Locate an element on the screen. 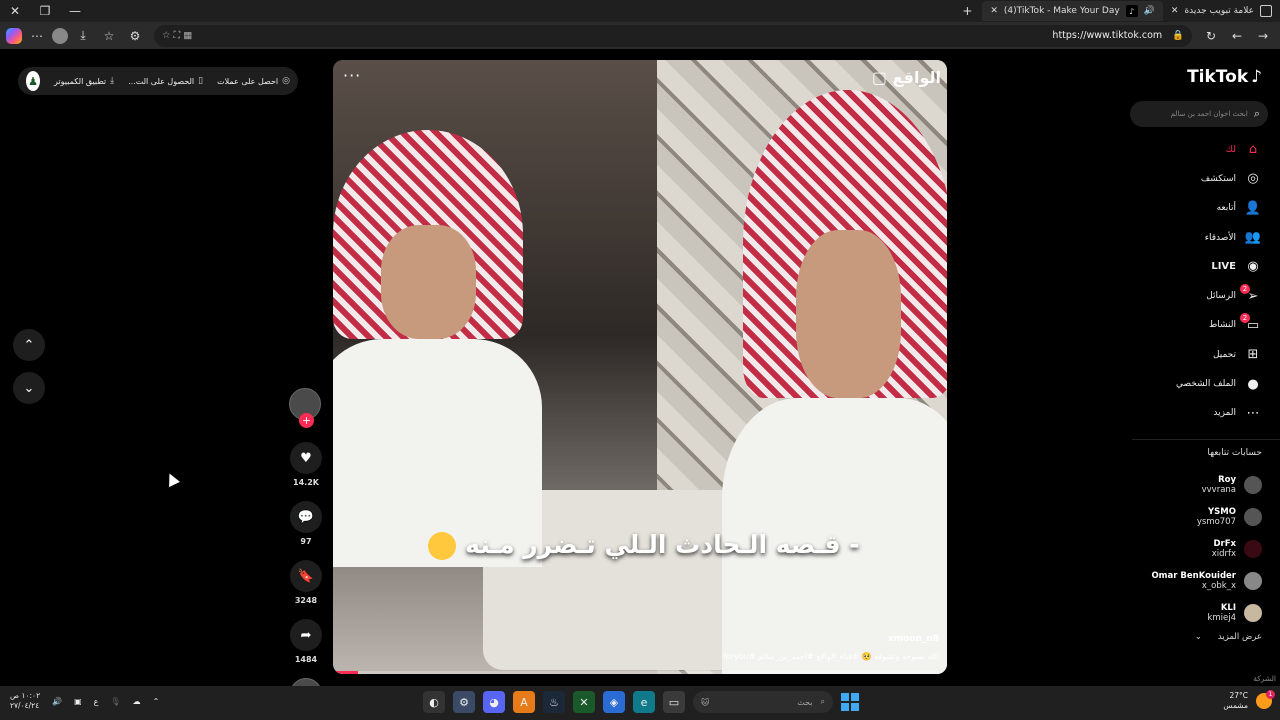 The width and height of the screenshot is (1280, 720). windows-start-icon is located at coordinates (850, 702).